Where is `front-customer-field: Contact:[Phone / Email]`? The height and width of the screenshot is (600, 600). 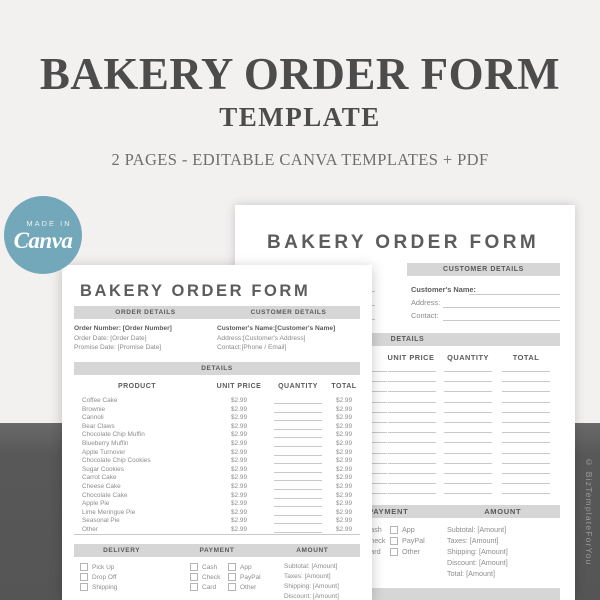 front-customer-field: Contact:[Phone / Email] is located at coordinates (251, 347).